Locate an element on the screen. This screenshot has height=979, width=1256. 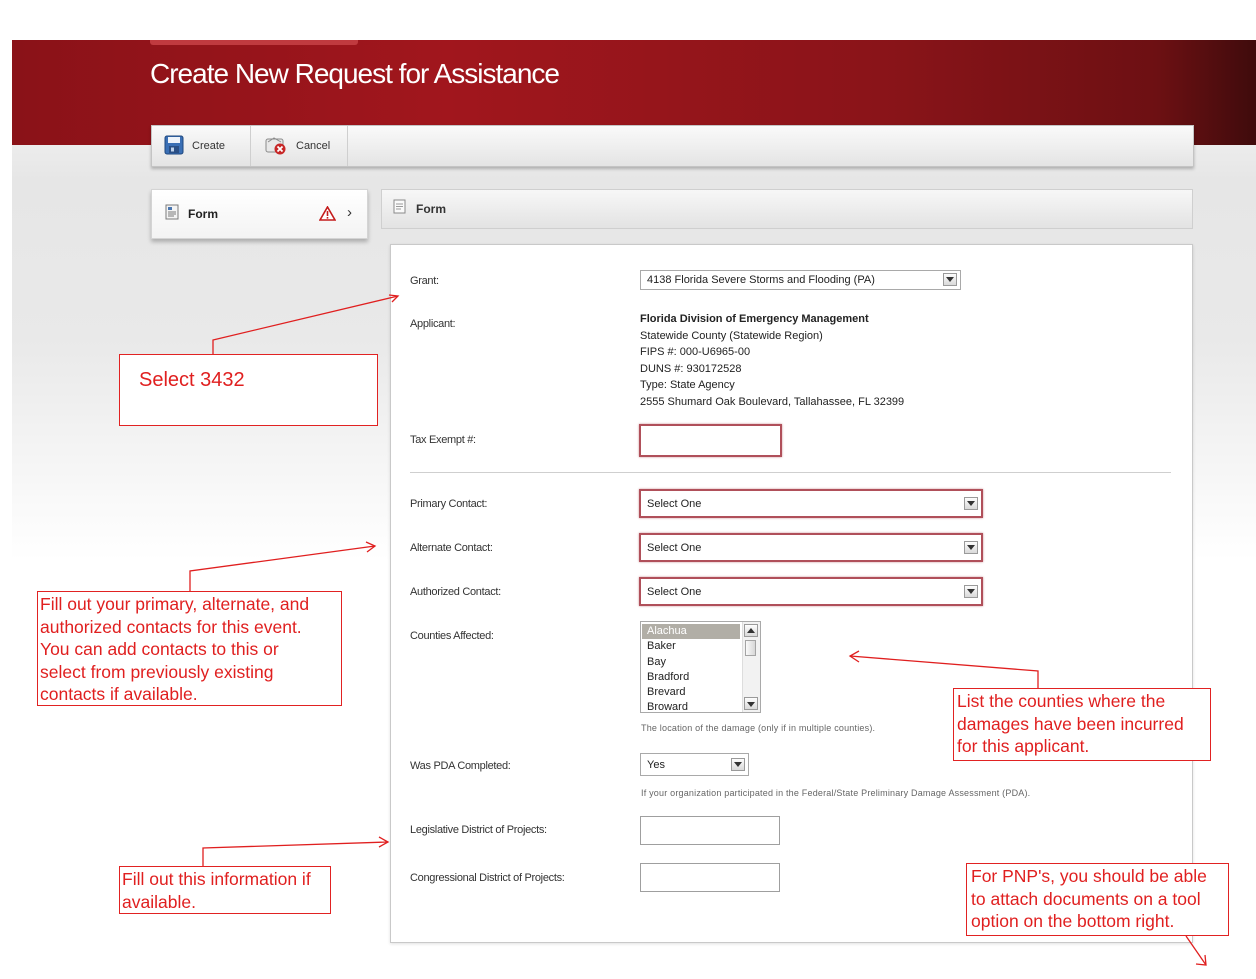
form-section-header: Form is located at coordinates (787, 209).